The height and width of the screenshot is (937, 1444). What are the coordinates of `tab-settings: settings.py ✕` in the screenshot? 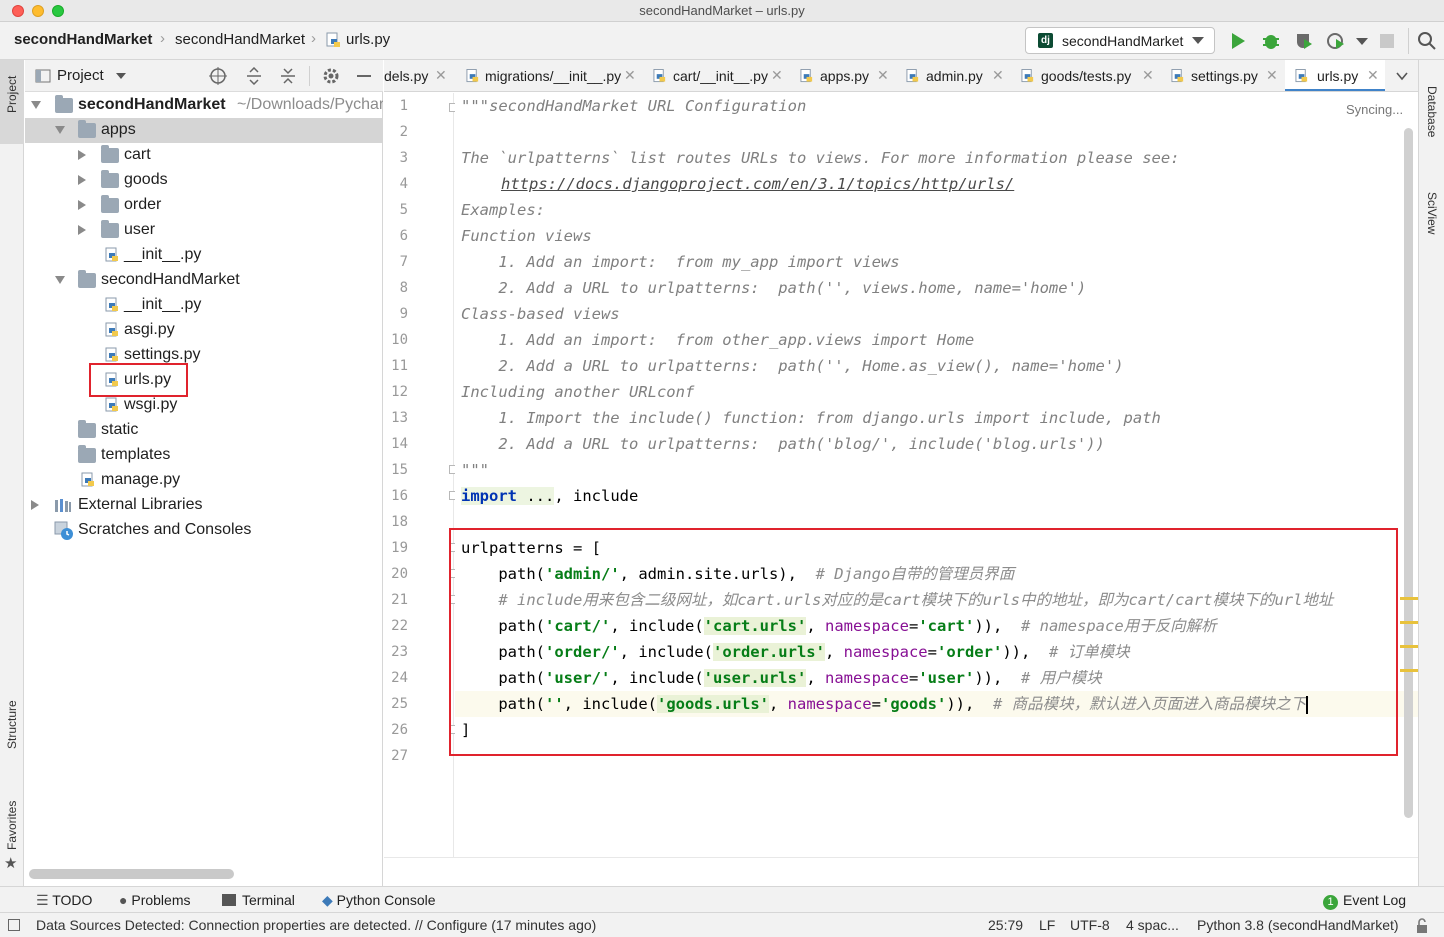 It's located at (1223, 75).